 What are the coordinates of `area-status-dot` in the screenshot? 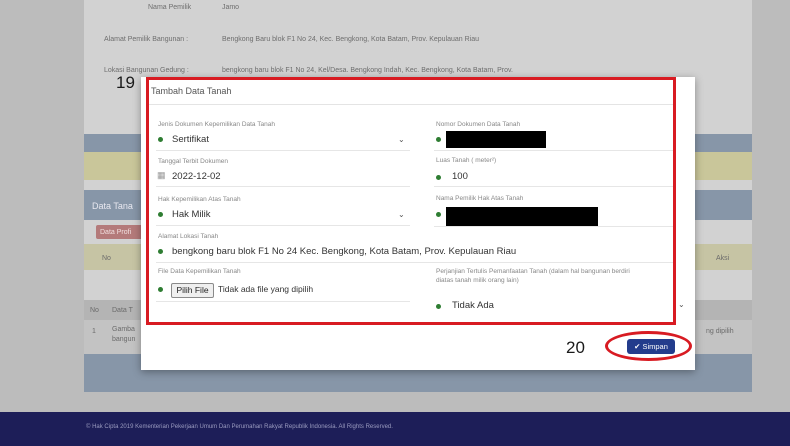 It's located at (438, 177).